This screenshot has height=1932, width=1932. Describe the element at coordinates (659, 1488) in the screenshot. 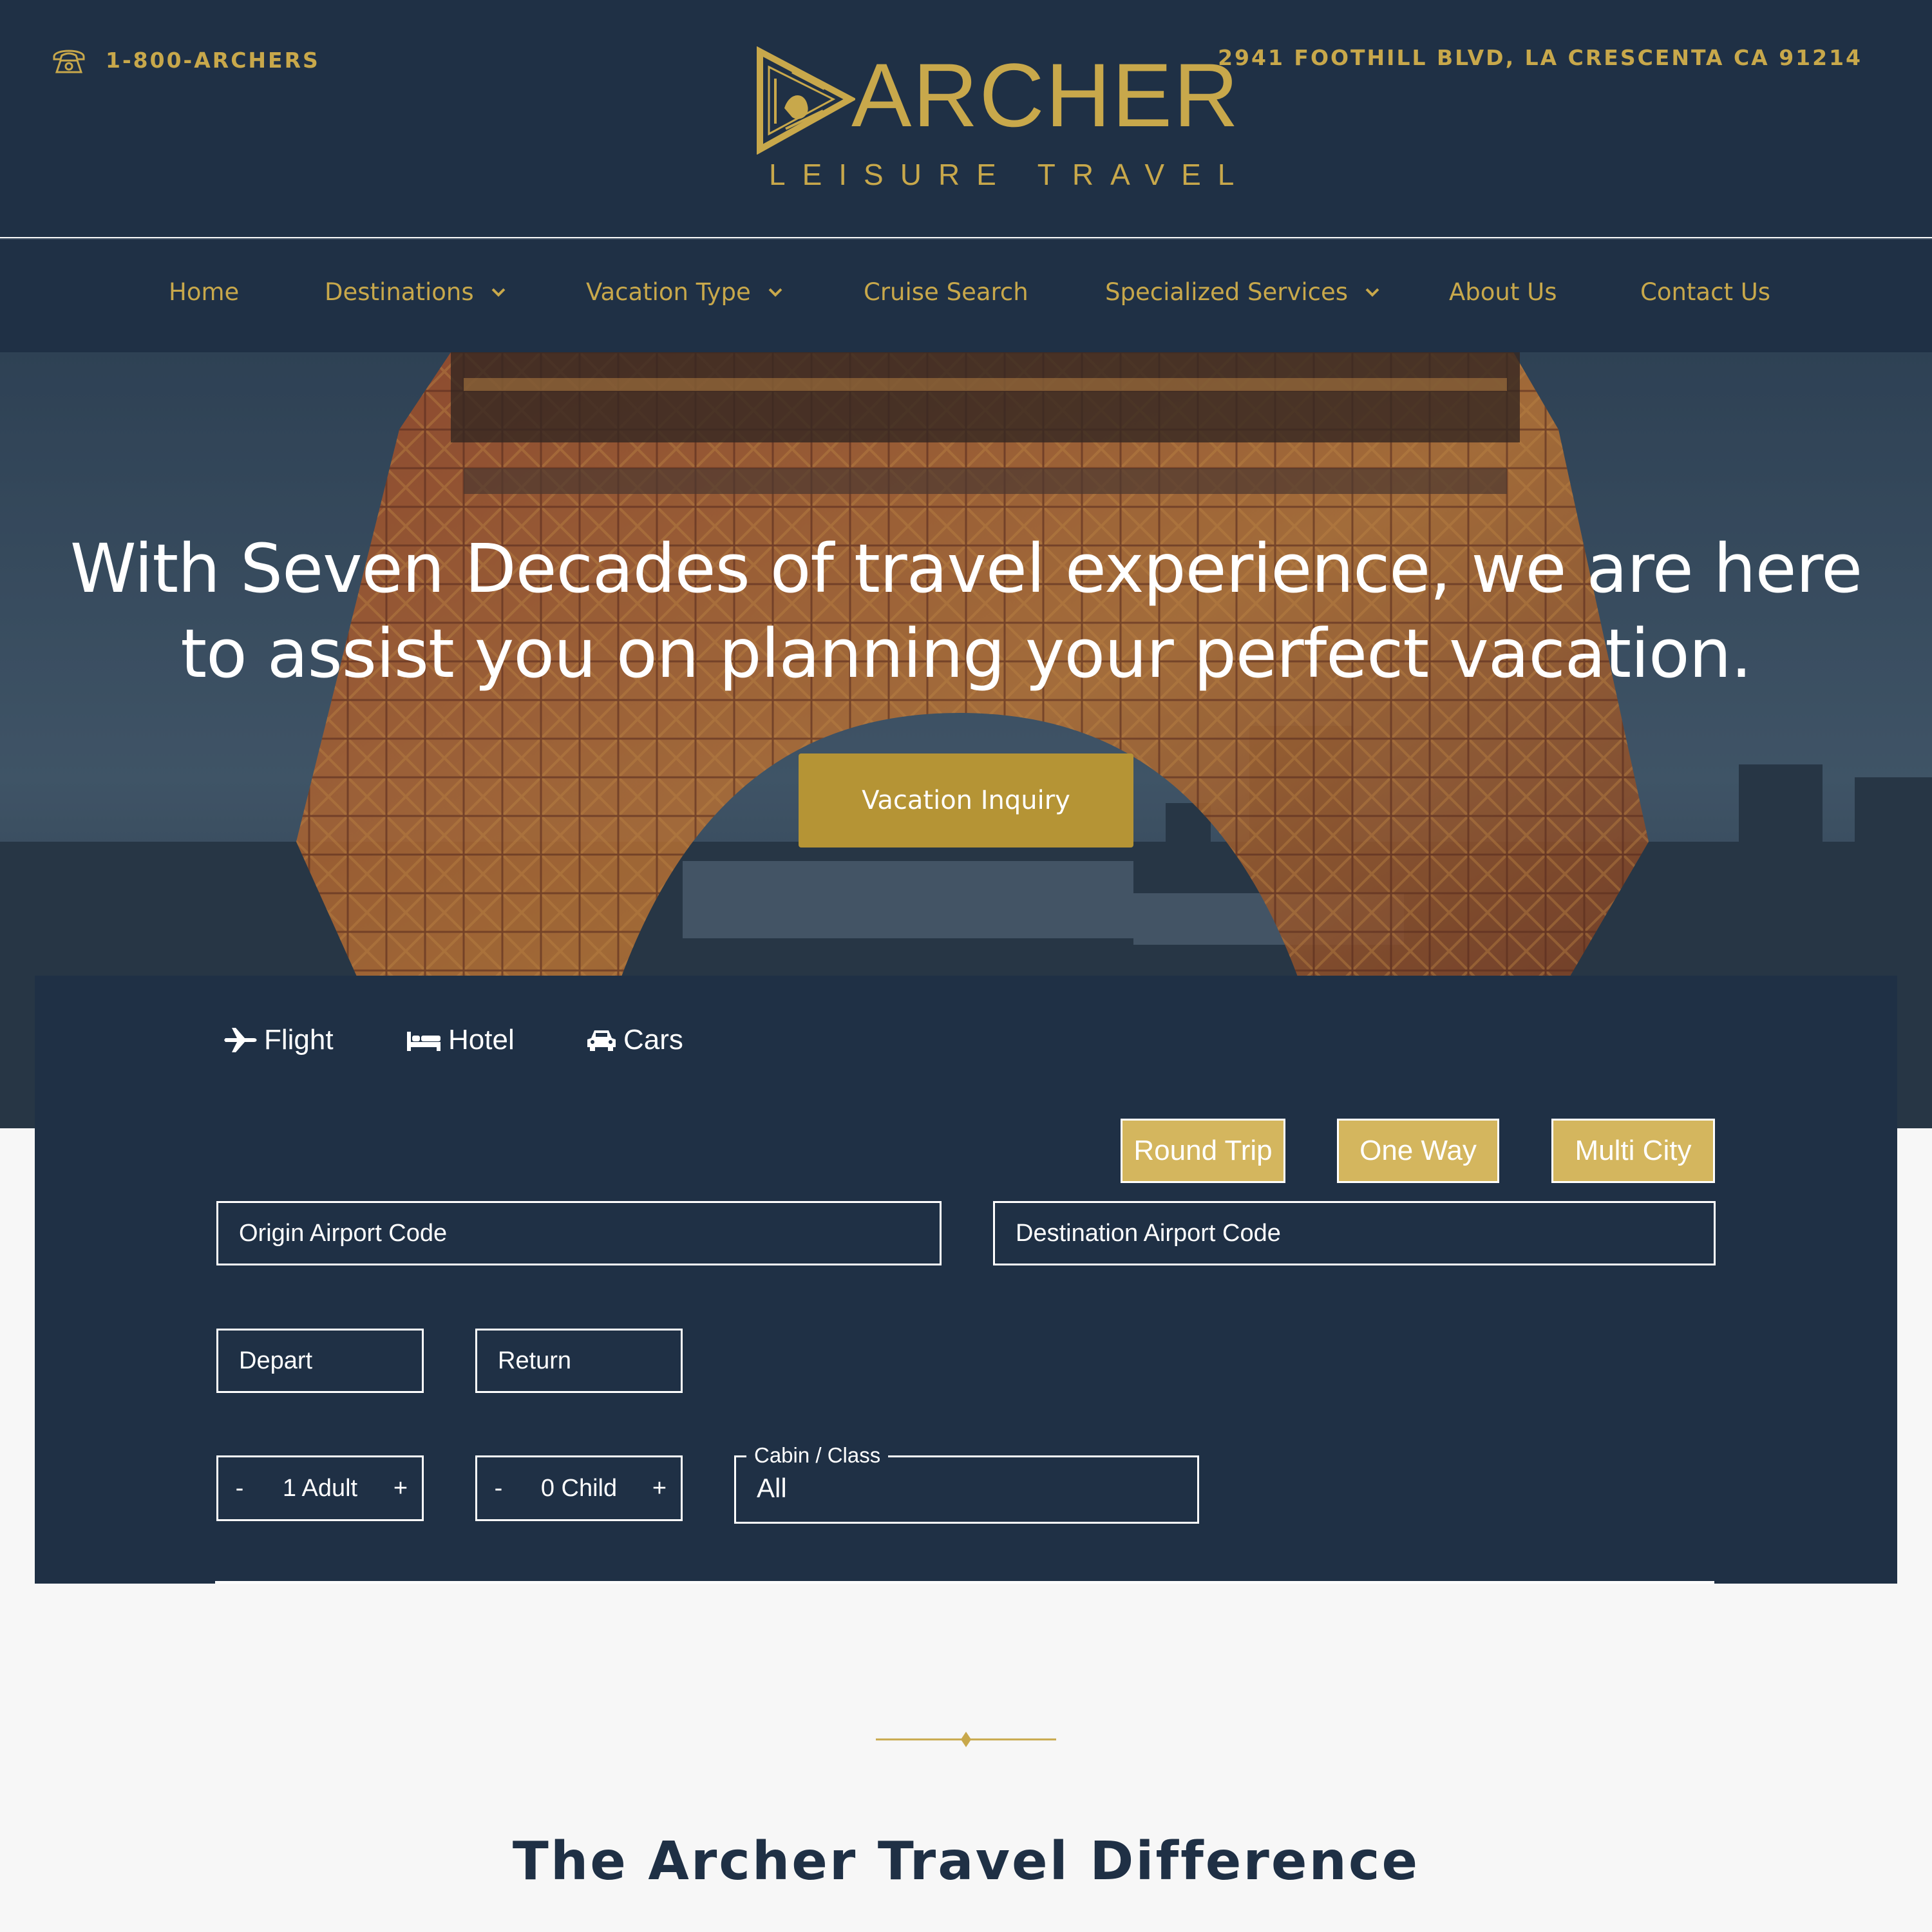

I see `child-increment-button: +` at that location.